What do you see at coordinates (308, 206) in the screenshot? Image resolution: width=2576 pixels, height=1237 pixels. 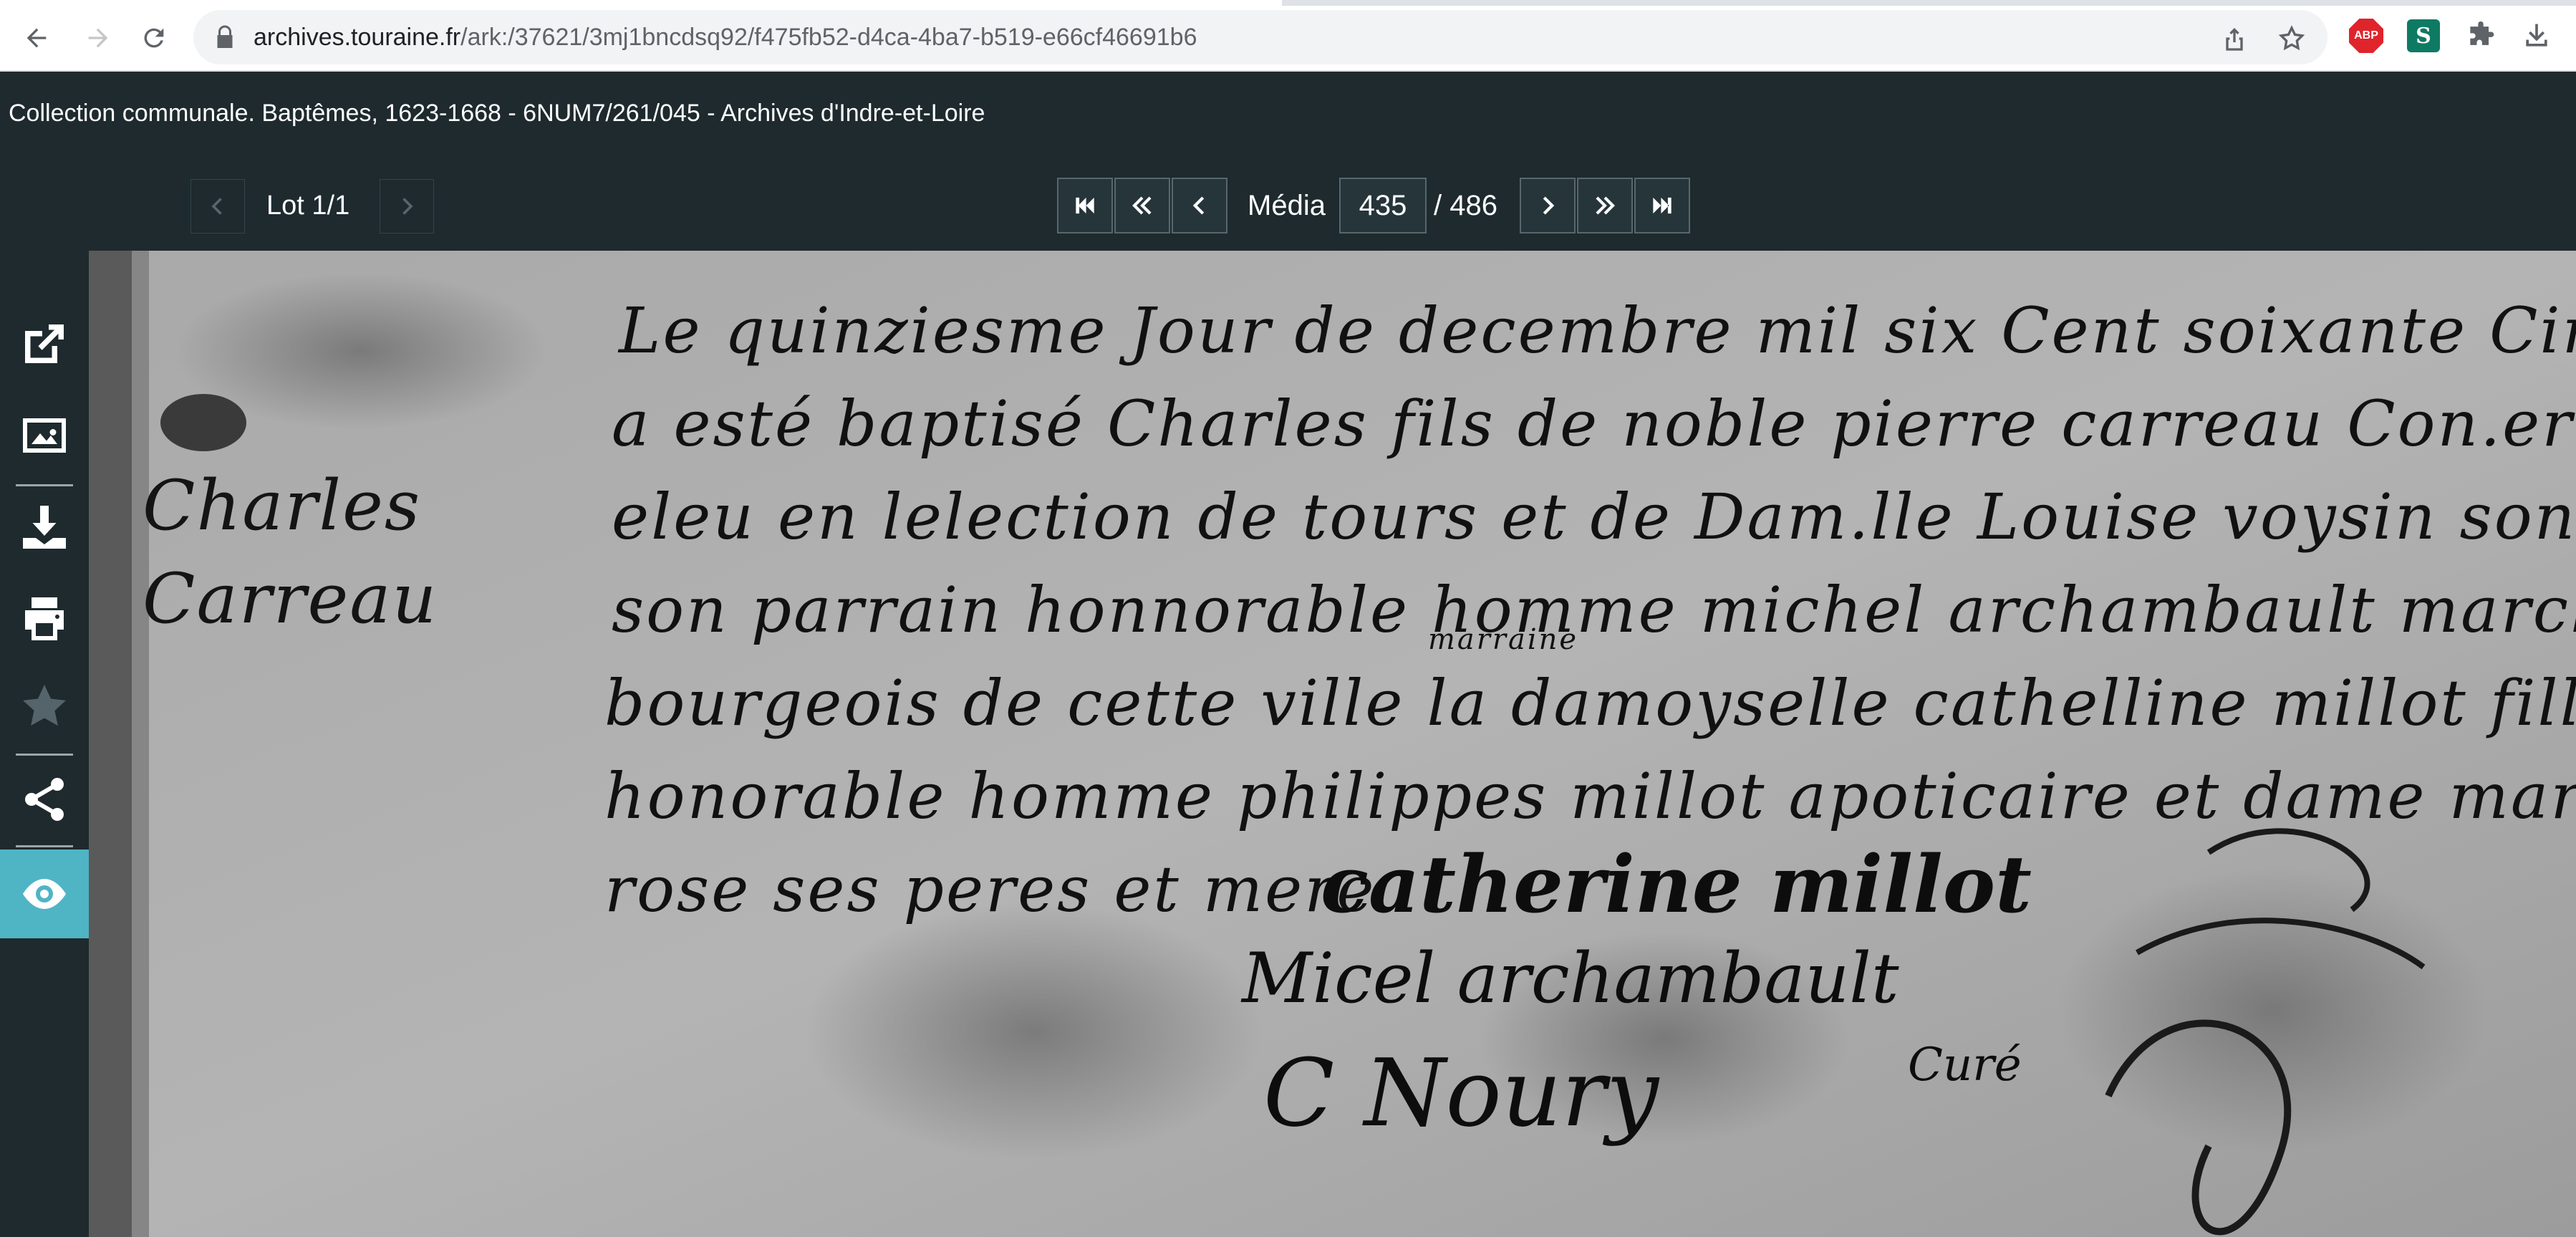 I see `lot-indicator: Lot 1/1` at bounding box center [308, 206].